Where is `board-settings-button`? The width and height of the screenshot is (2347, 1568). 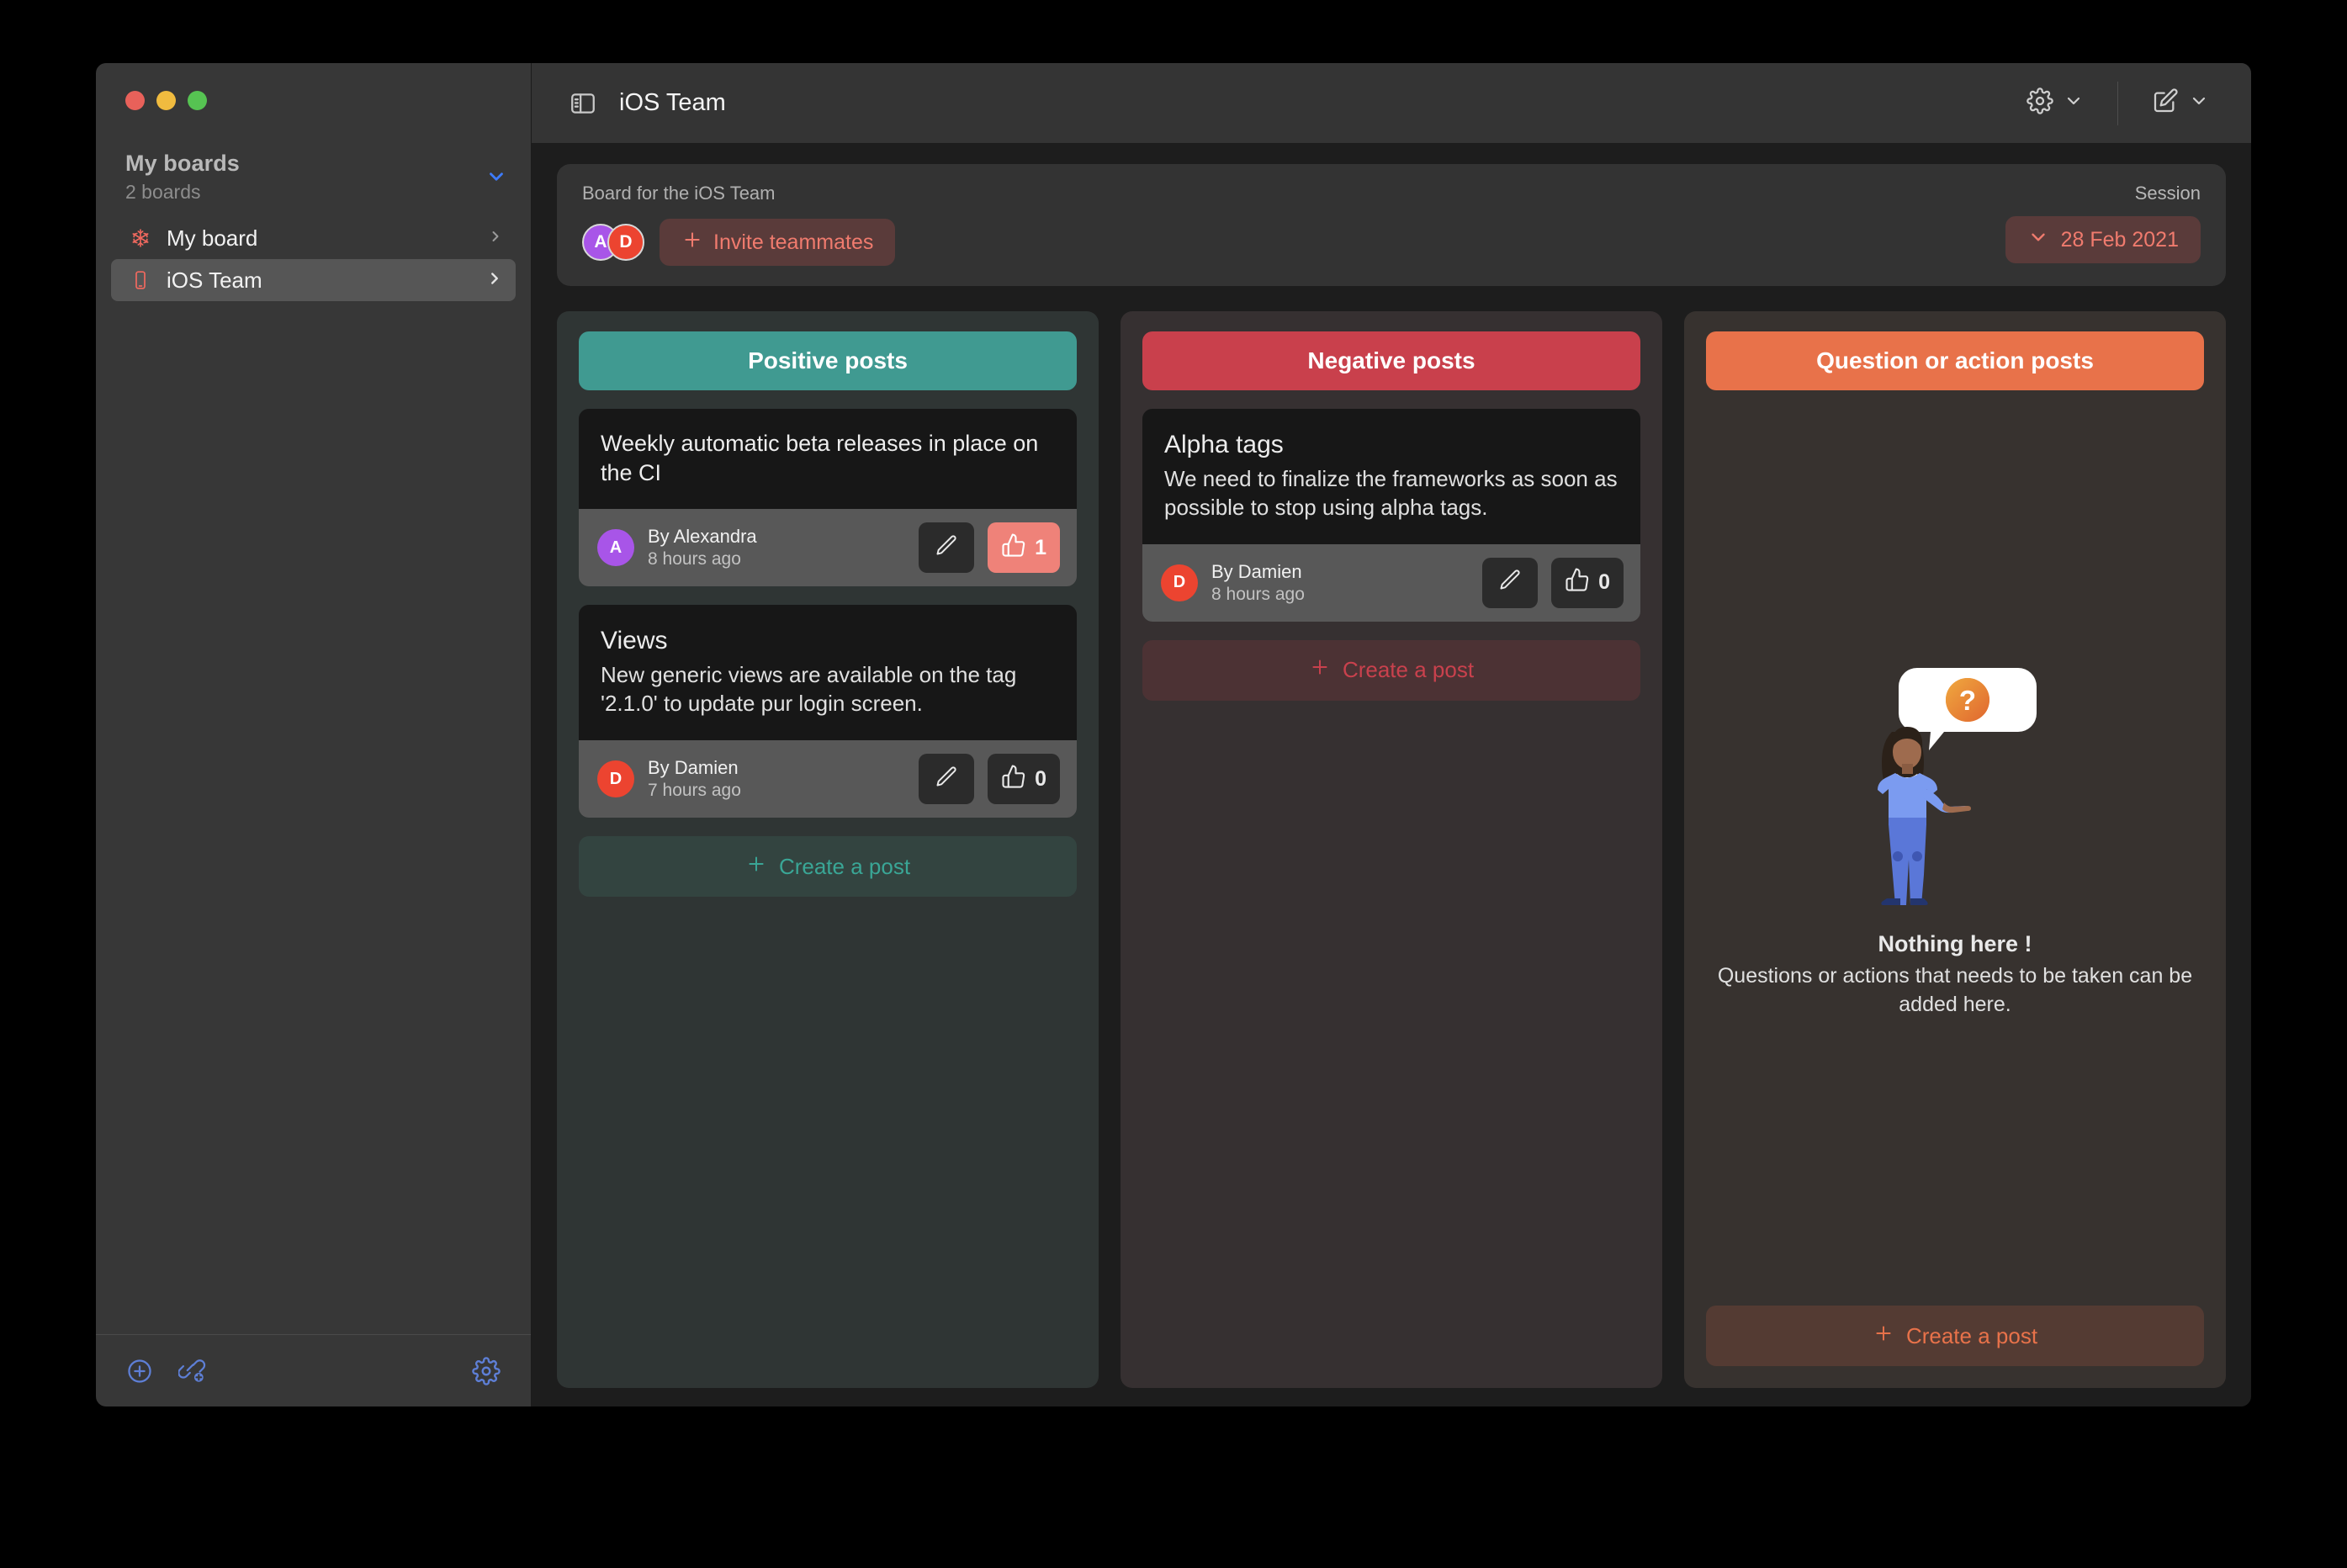 board-settings-button is located at coordinates (2055, 103).